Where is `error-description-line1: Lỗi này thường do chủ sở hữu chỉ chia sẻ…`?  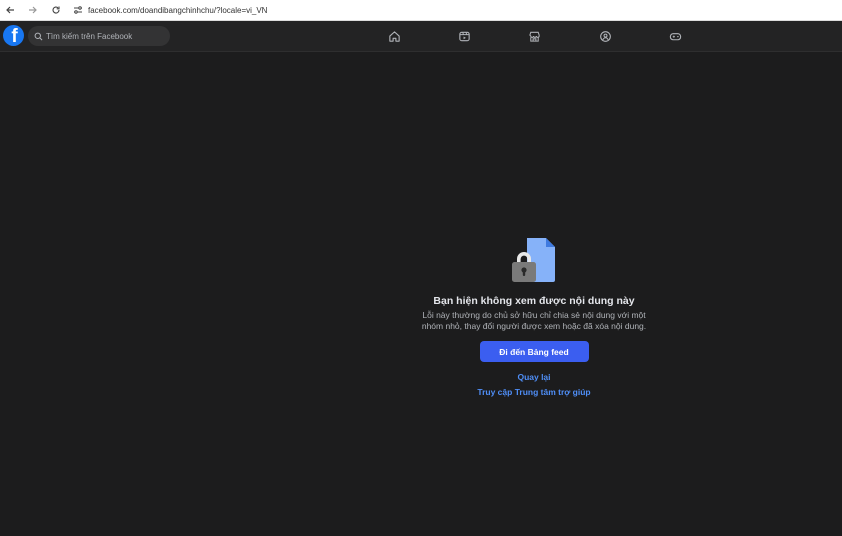 error-description-line1: Lỗi này thường do chủ sở hữu chỉ chia sẻ… is located at coordinates (534, 315).